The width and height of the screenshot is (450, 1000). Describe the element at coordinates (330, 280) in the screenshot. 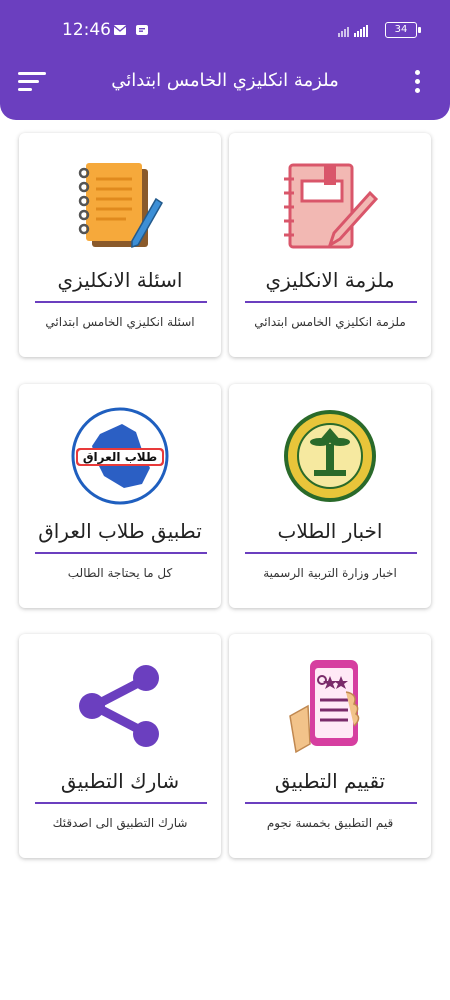

I see `card-title: ملزمة الانكليزي` at that location.